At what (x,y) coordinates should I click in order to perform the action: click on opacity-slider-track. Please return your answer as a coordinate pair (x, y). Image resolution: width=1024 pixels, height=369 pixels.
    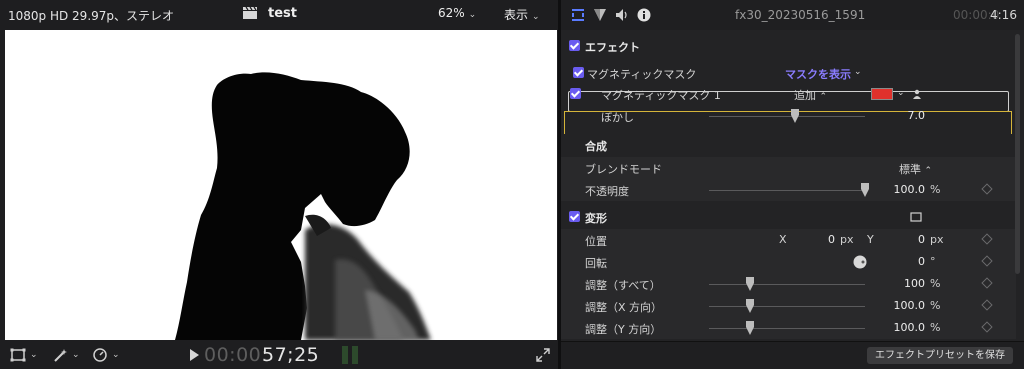
    Looking at the image, I should click on (787, 190).